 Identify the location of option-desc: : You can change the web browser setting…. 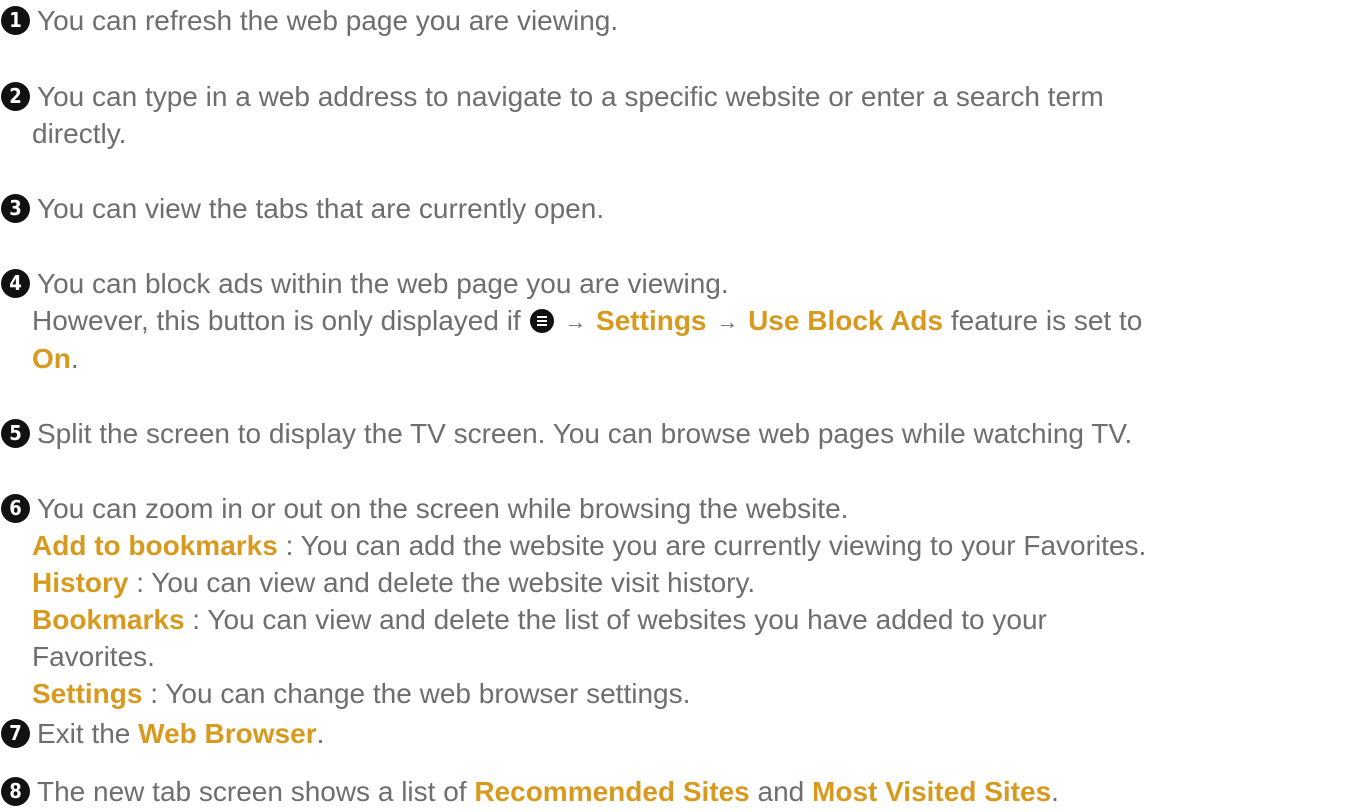
(416, 693).